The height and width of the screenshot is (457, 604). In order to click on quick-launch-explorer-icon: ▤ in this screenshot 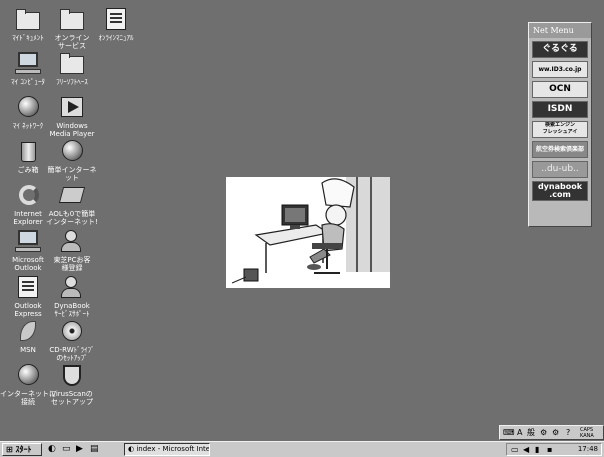, I will do `click(94, 449)`.